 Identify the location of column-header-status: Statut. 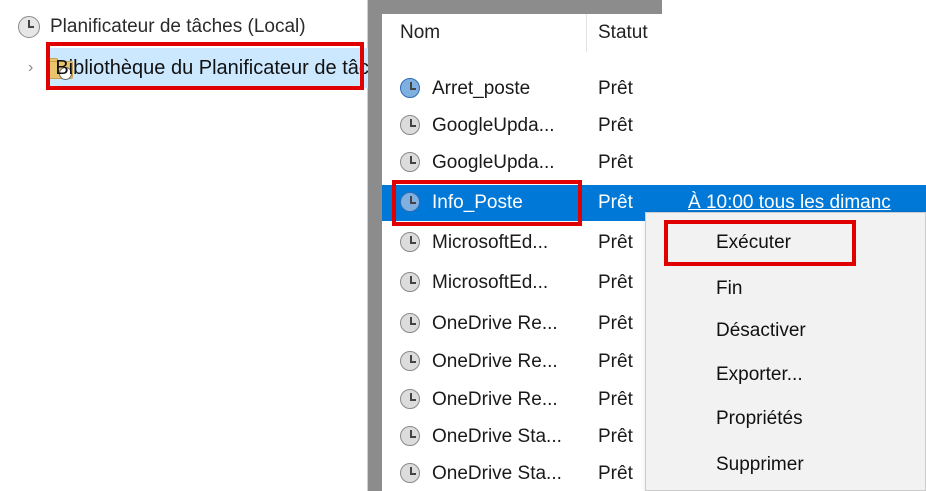
(623, 33).